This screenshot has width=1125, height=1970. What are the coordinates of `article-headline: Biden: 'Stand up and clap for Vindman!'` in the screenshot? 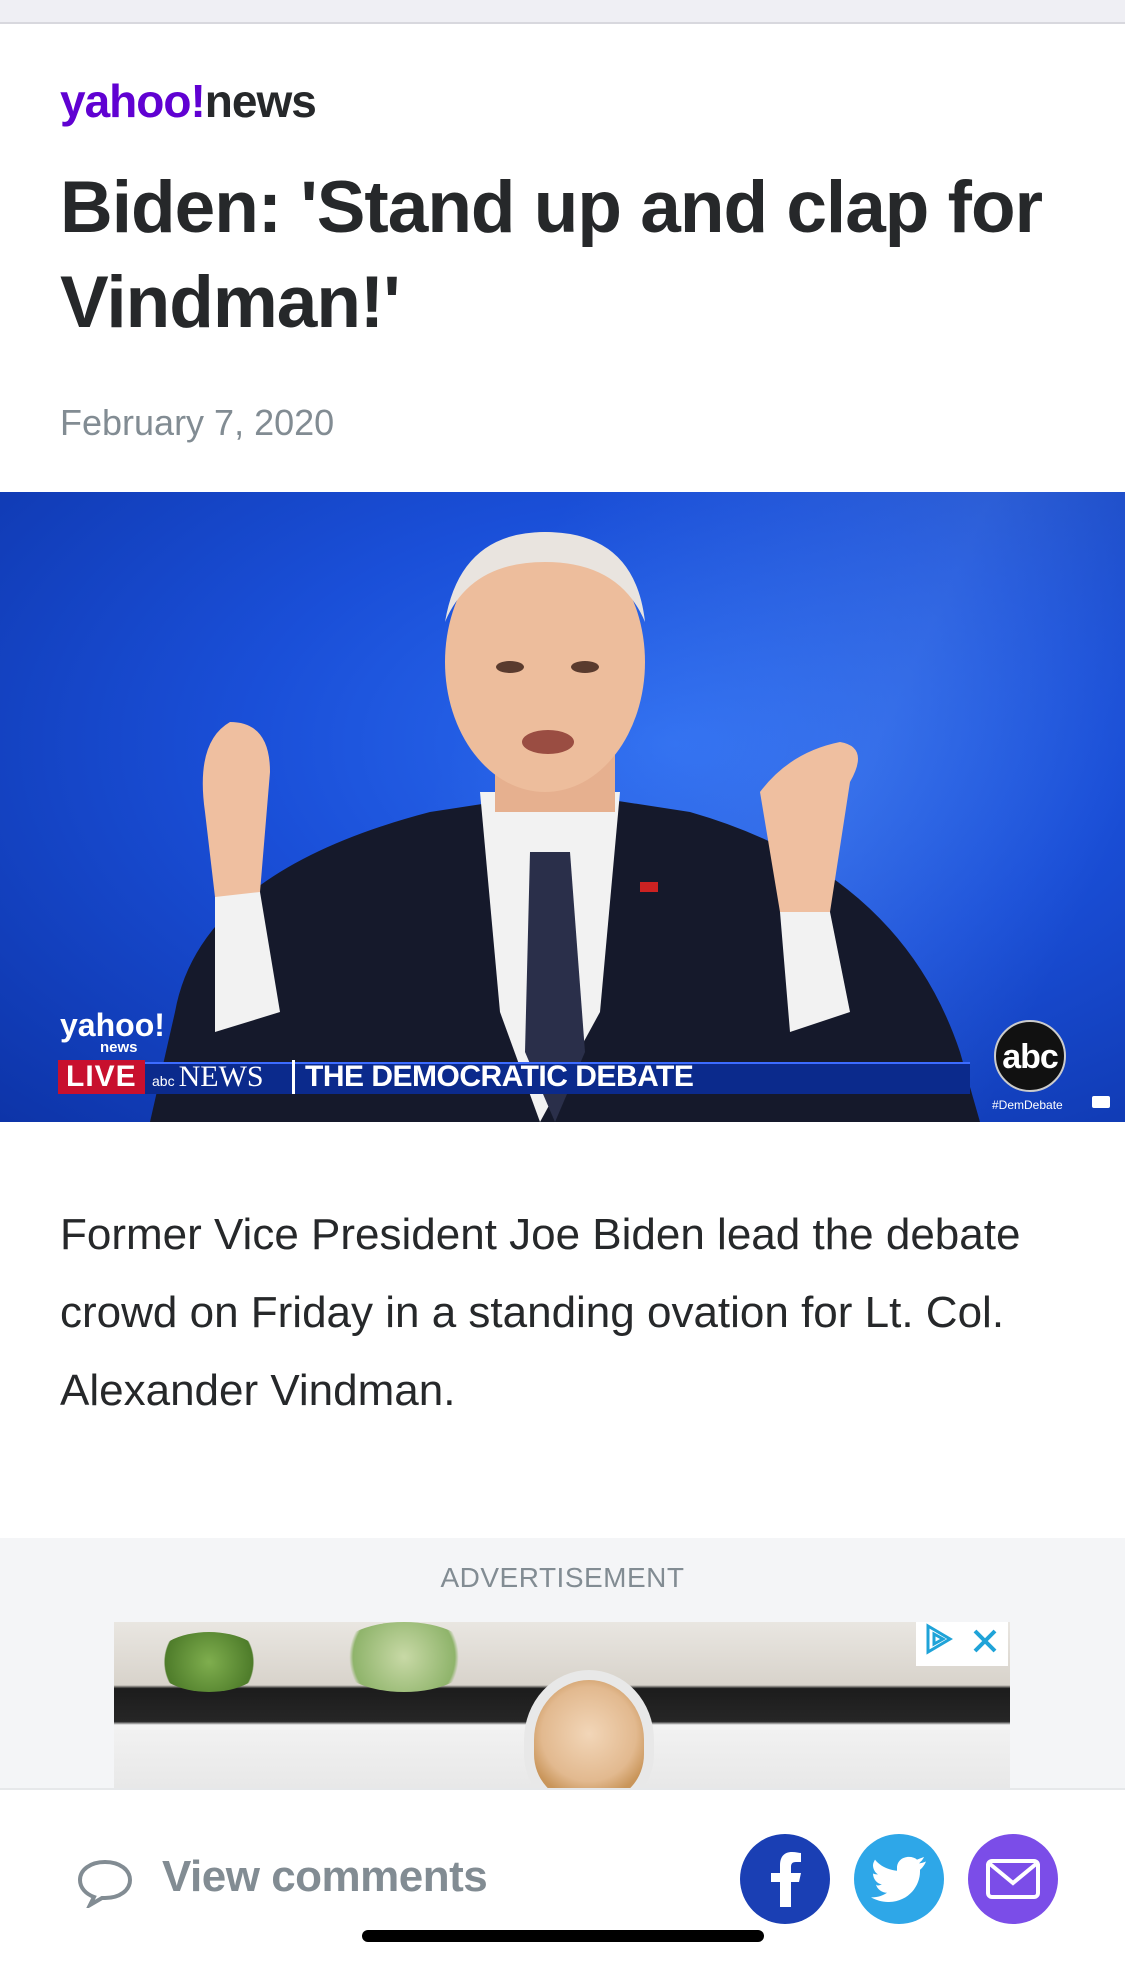 It's located at (551, 255).